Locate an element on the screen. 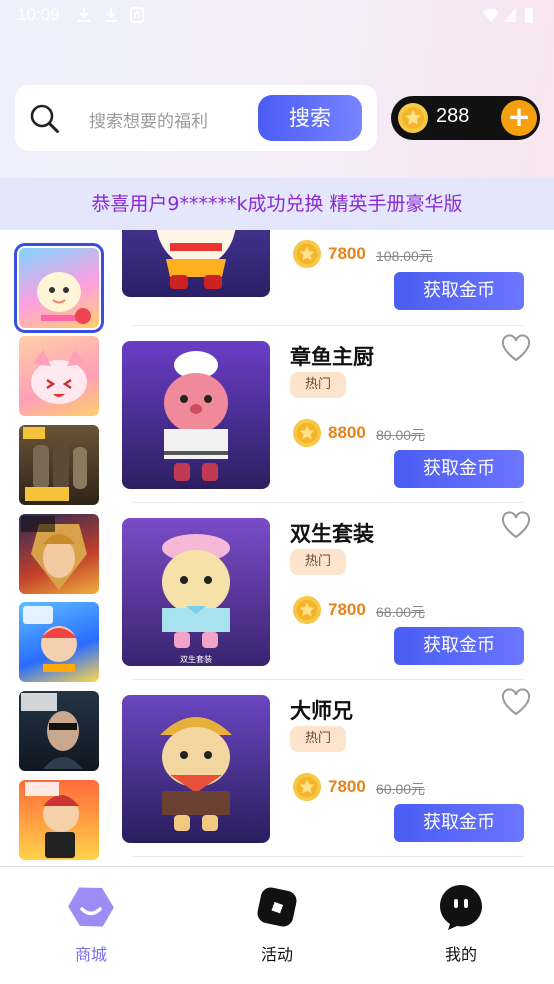 This screenshot has height=984, width=554. shop-icon is located at coordinates (91, 907).